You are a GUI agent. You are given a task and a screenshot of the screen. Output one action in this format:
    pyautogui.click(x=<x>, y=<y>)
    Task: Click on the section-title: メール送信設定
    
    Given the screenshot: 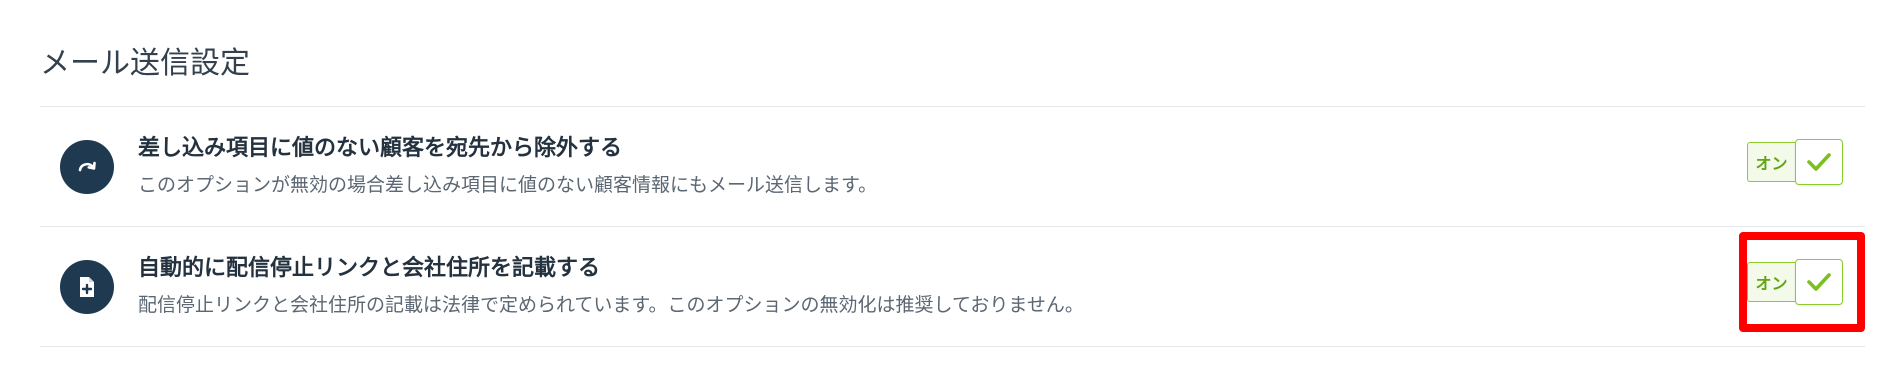 What is the action you would take?
    pyautogui.click(x=145, y=63)
    